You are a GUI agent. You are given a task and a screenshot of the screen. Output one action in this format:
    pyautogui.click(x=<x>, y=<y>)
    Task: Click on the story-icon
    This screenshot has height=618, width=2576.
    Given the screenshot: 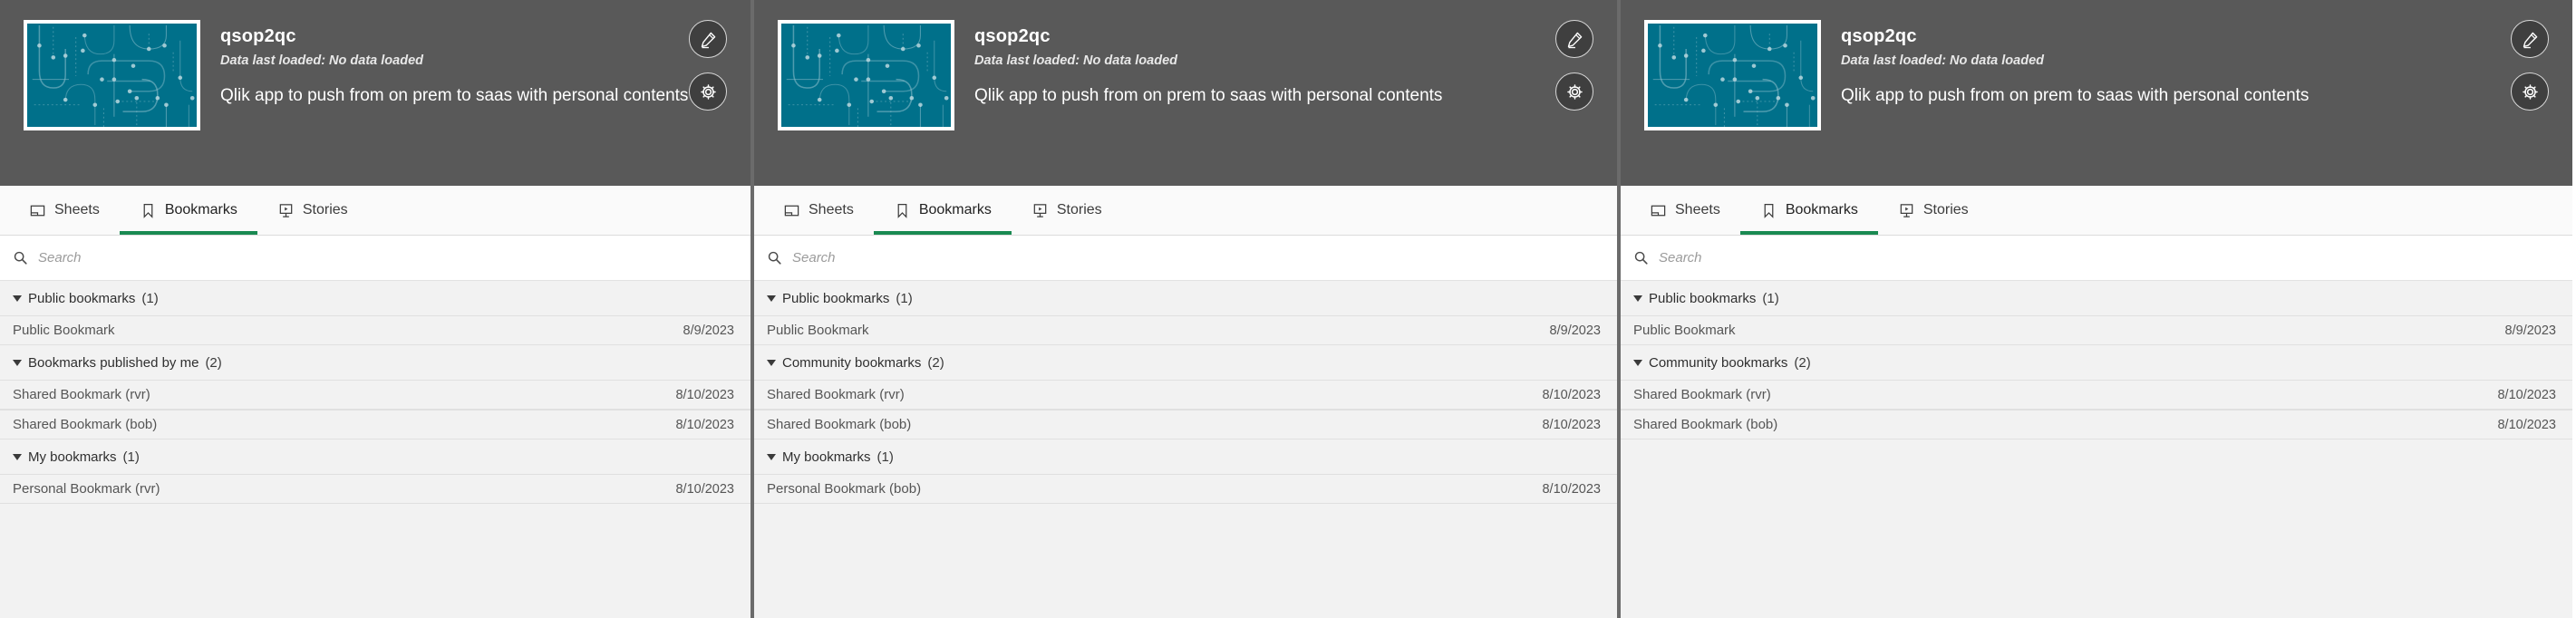 What is the action you would take?
    pyautogui.click(x=1906, y=210)
    